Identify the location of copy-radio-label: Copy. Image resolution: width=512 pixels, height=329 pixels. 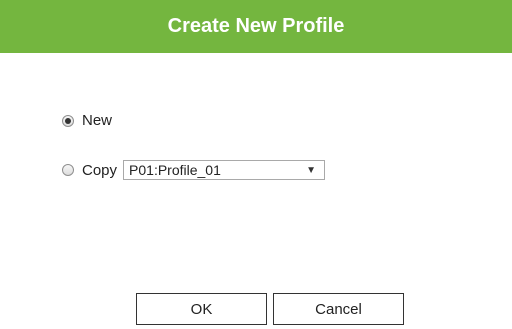
(99, 170).